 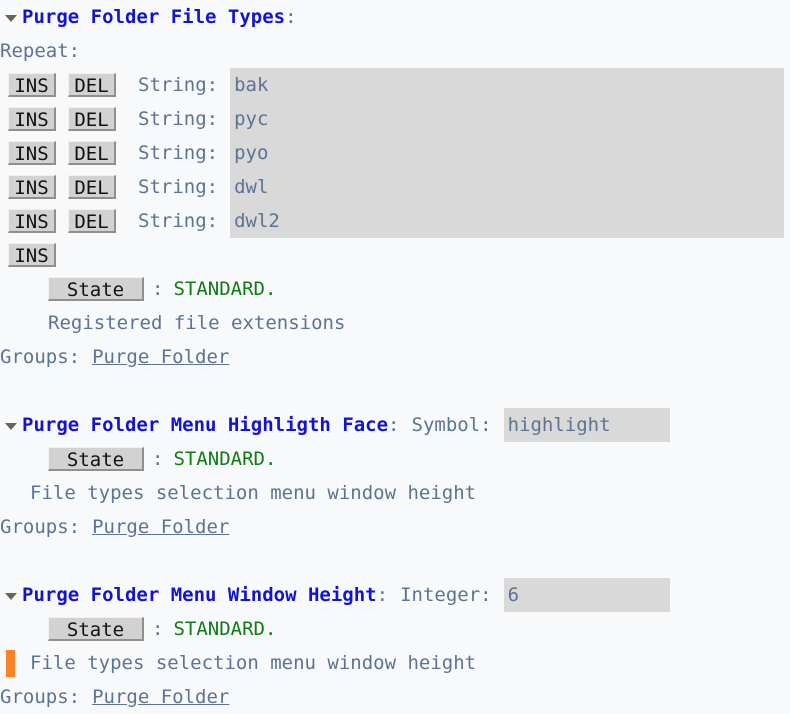 I want to click on table-row: INS DEL String: dwl, so click(x=395, y=187).